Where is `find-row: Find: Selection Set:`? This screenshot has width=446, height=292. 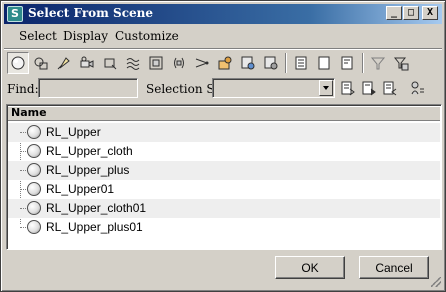 find-row: Find: Selection Set: is located at coordinates (223, 89).